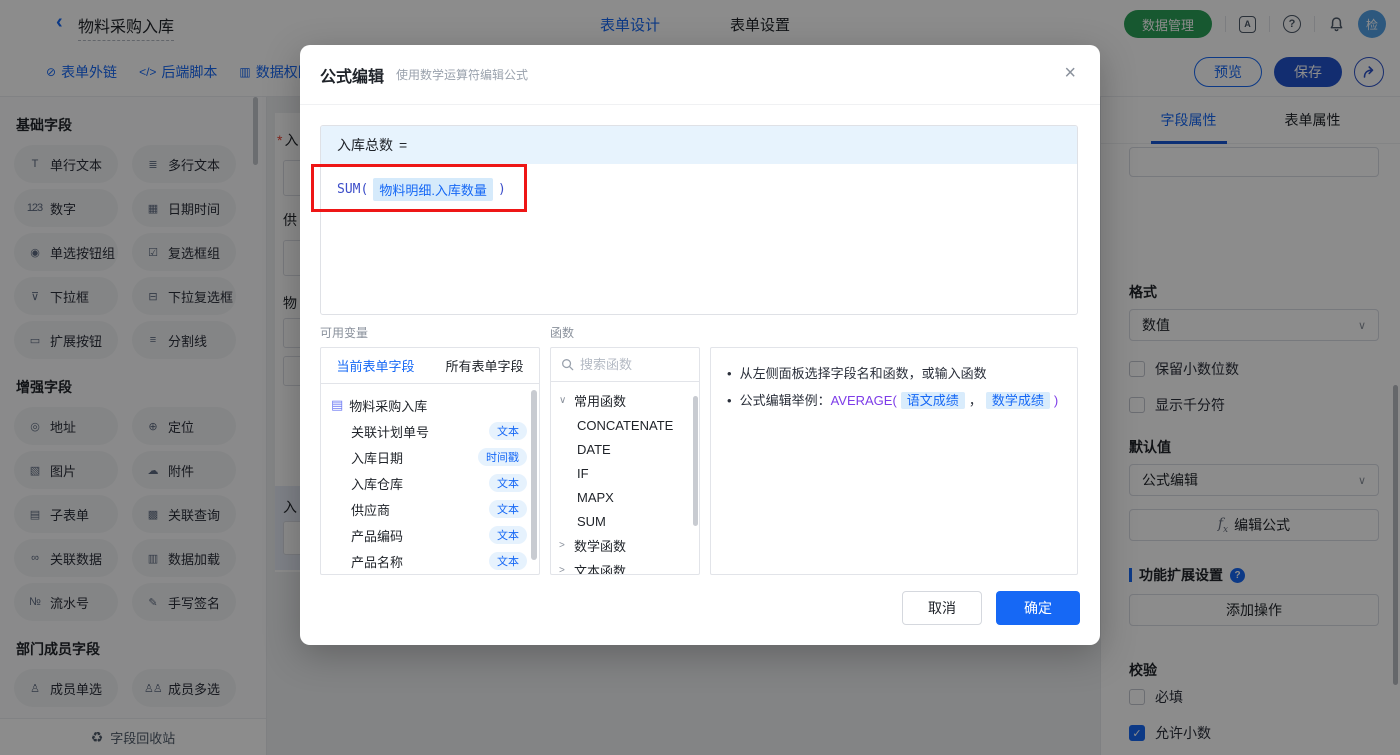  What do you see at coordinates (377, 536) in the screenshot?
I see `variable-field-name: 产品编码` at bounding box center [377, 536].